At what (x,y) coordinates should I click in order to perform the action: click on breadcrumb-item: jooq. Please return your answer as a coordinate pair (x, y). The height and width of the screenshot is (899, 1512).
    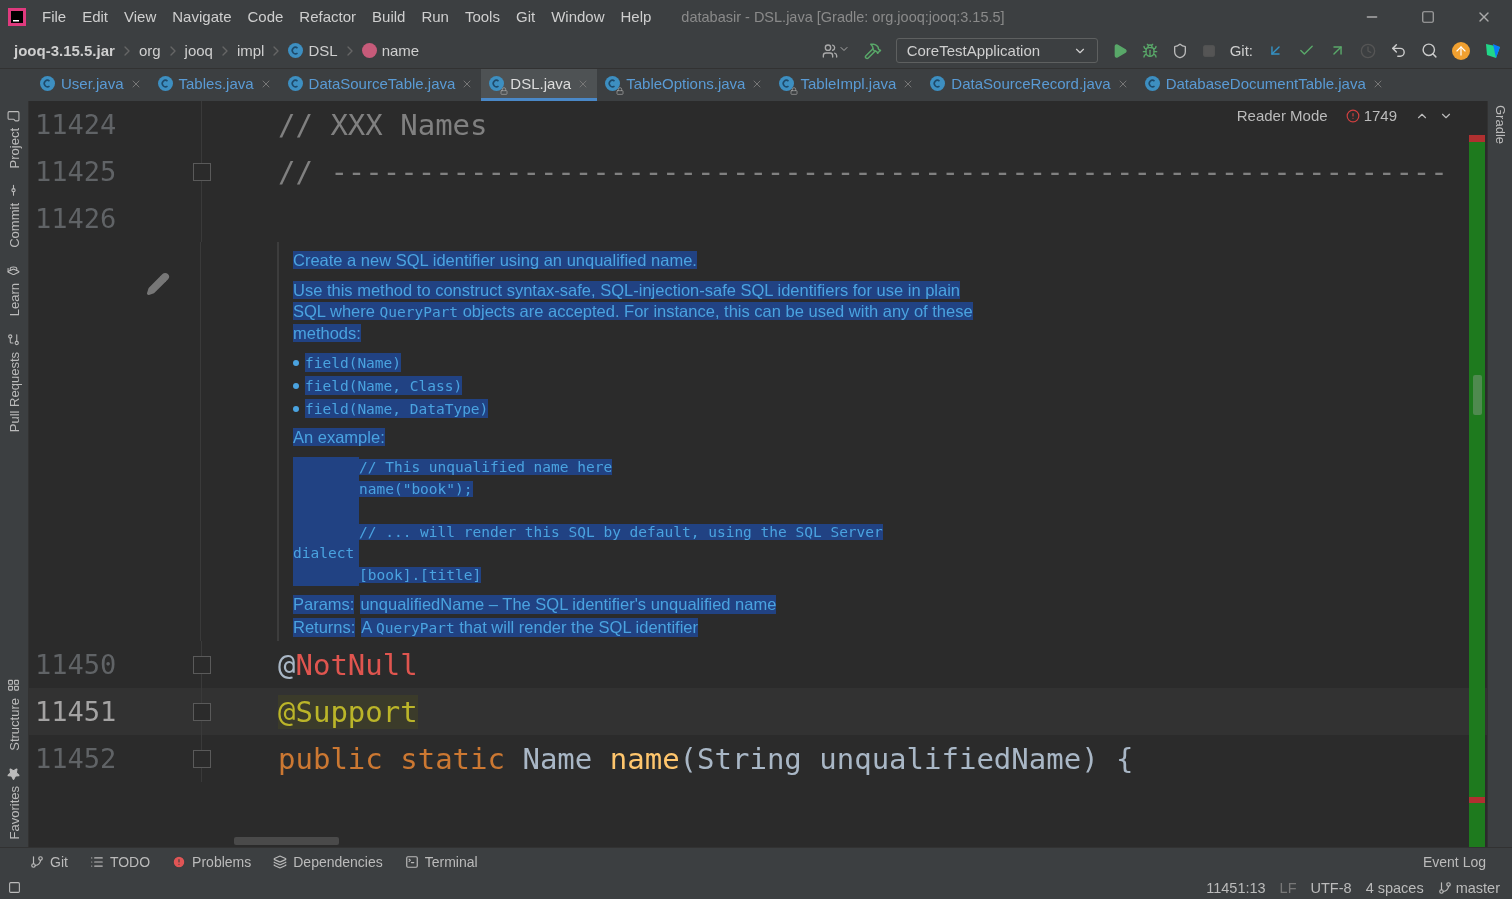
    Looking at the image, I should click on (198, 50).